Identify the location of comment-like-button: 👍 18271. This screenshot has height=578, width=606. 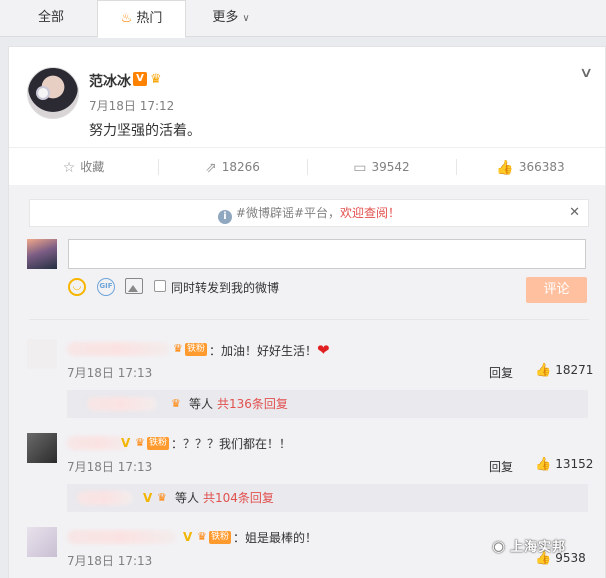
(564, 370).